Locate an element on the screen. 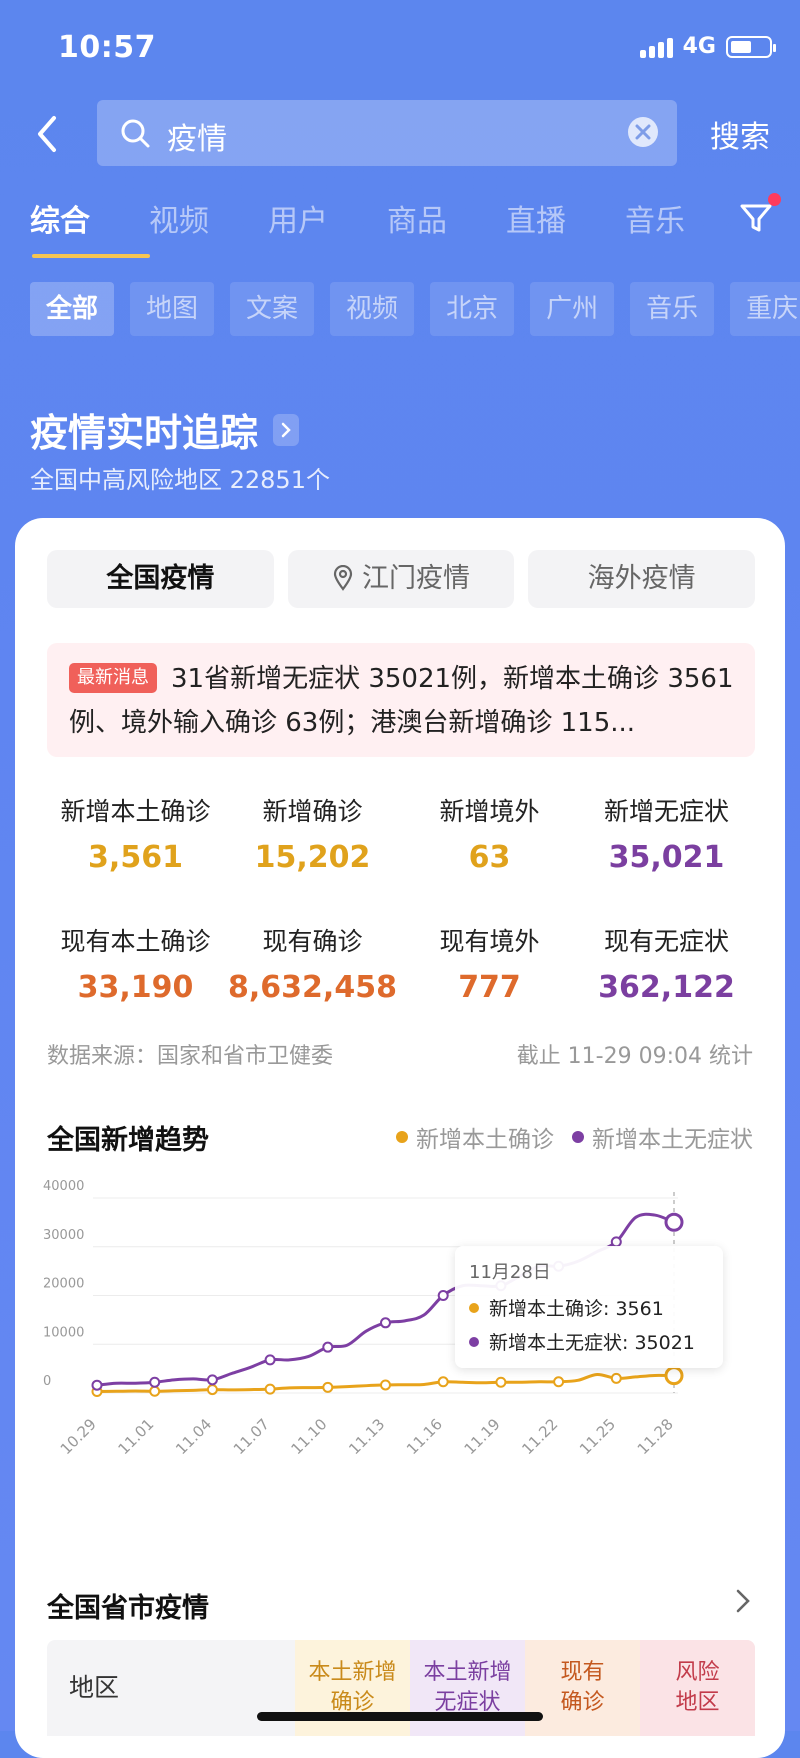 Image resolution: width=800 pixels, height=1758 pixels. network-label: 4G is located at coordinates (699, 46).